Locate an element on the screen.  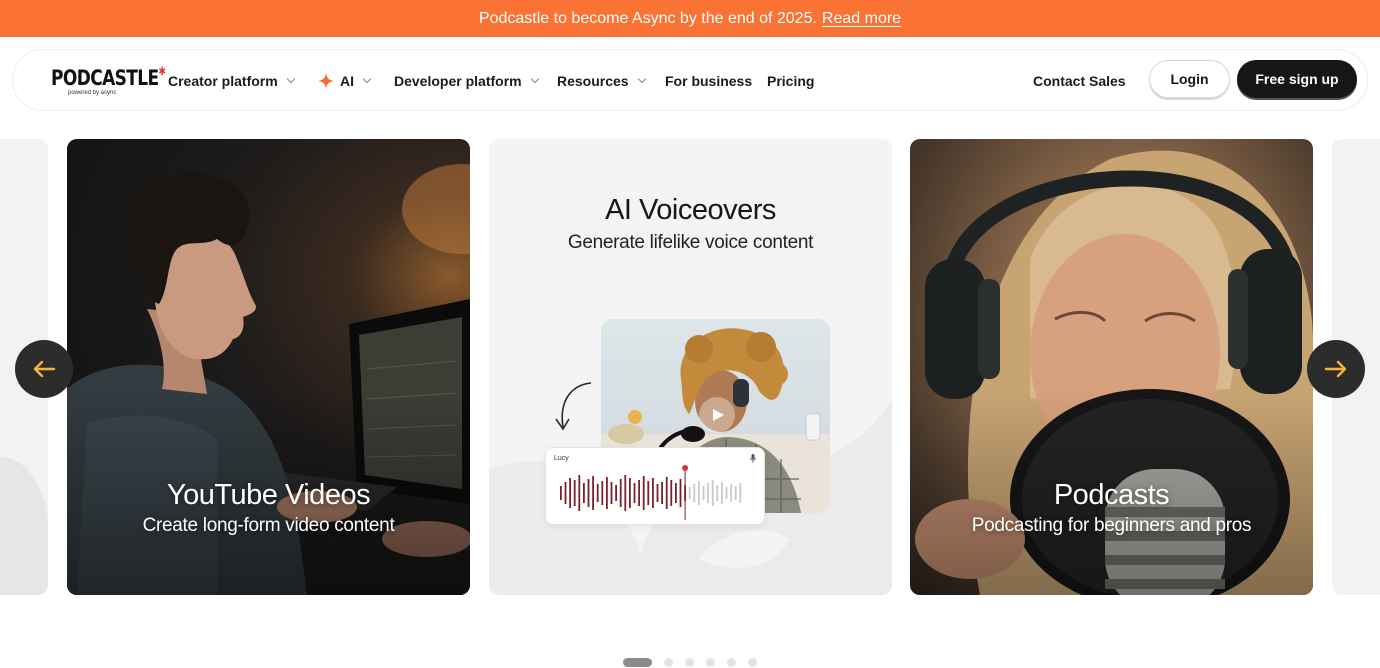
contact-sales-label: Contact Sales is located at coordinates (1079, 81).